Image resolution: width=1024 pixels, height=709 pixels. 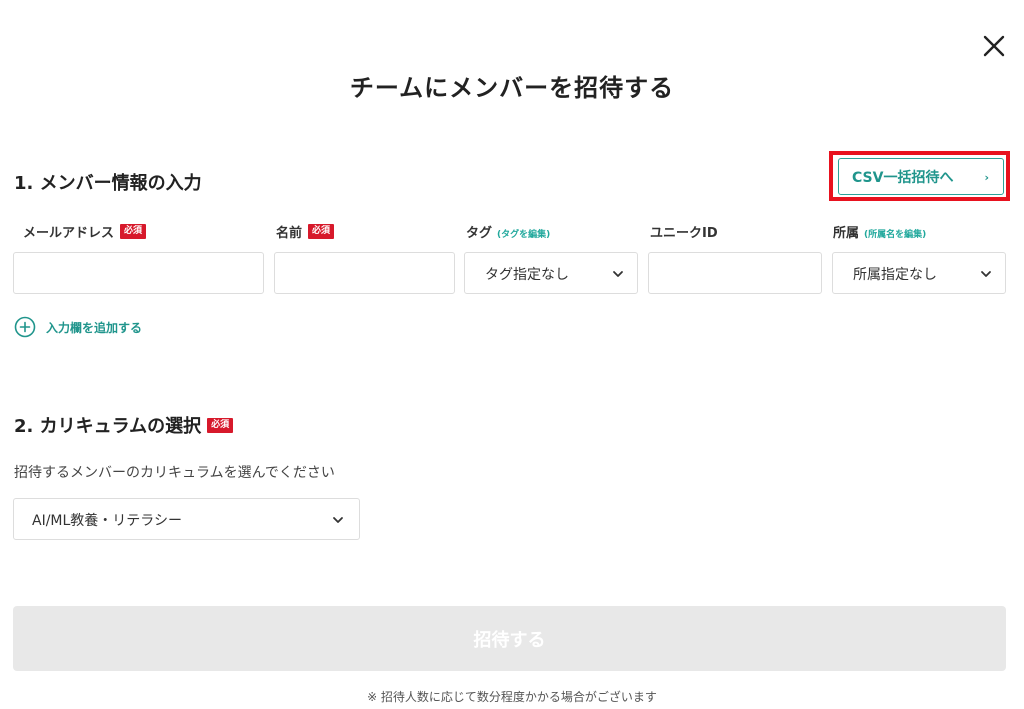 I want to click on curriculum-select-value: AI/ML教養・リテラシー, so click(x=107, y=521).